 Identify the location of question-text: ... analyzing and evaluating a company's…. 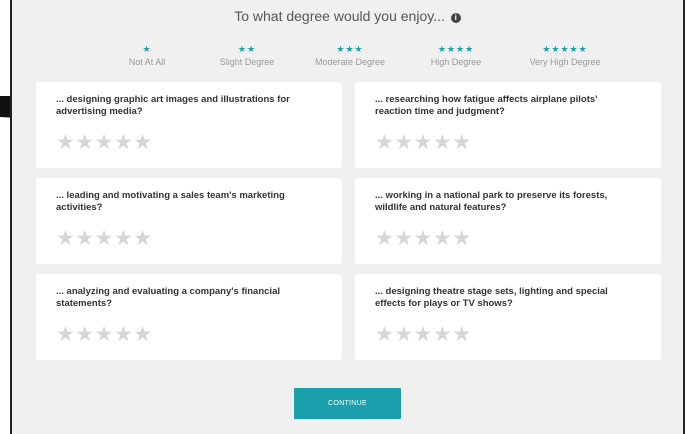
(168, 297).